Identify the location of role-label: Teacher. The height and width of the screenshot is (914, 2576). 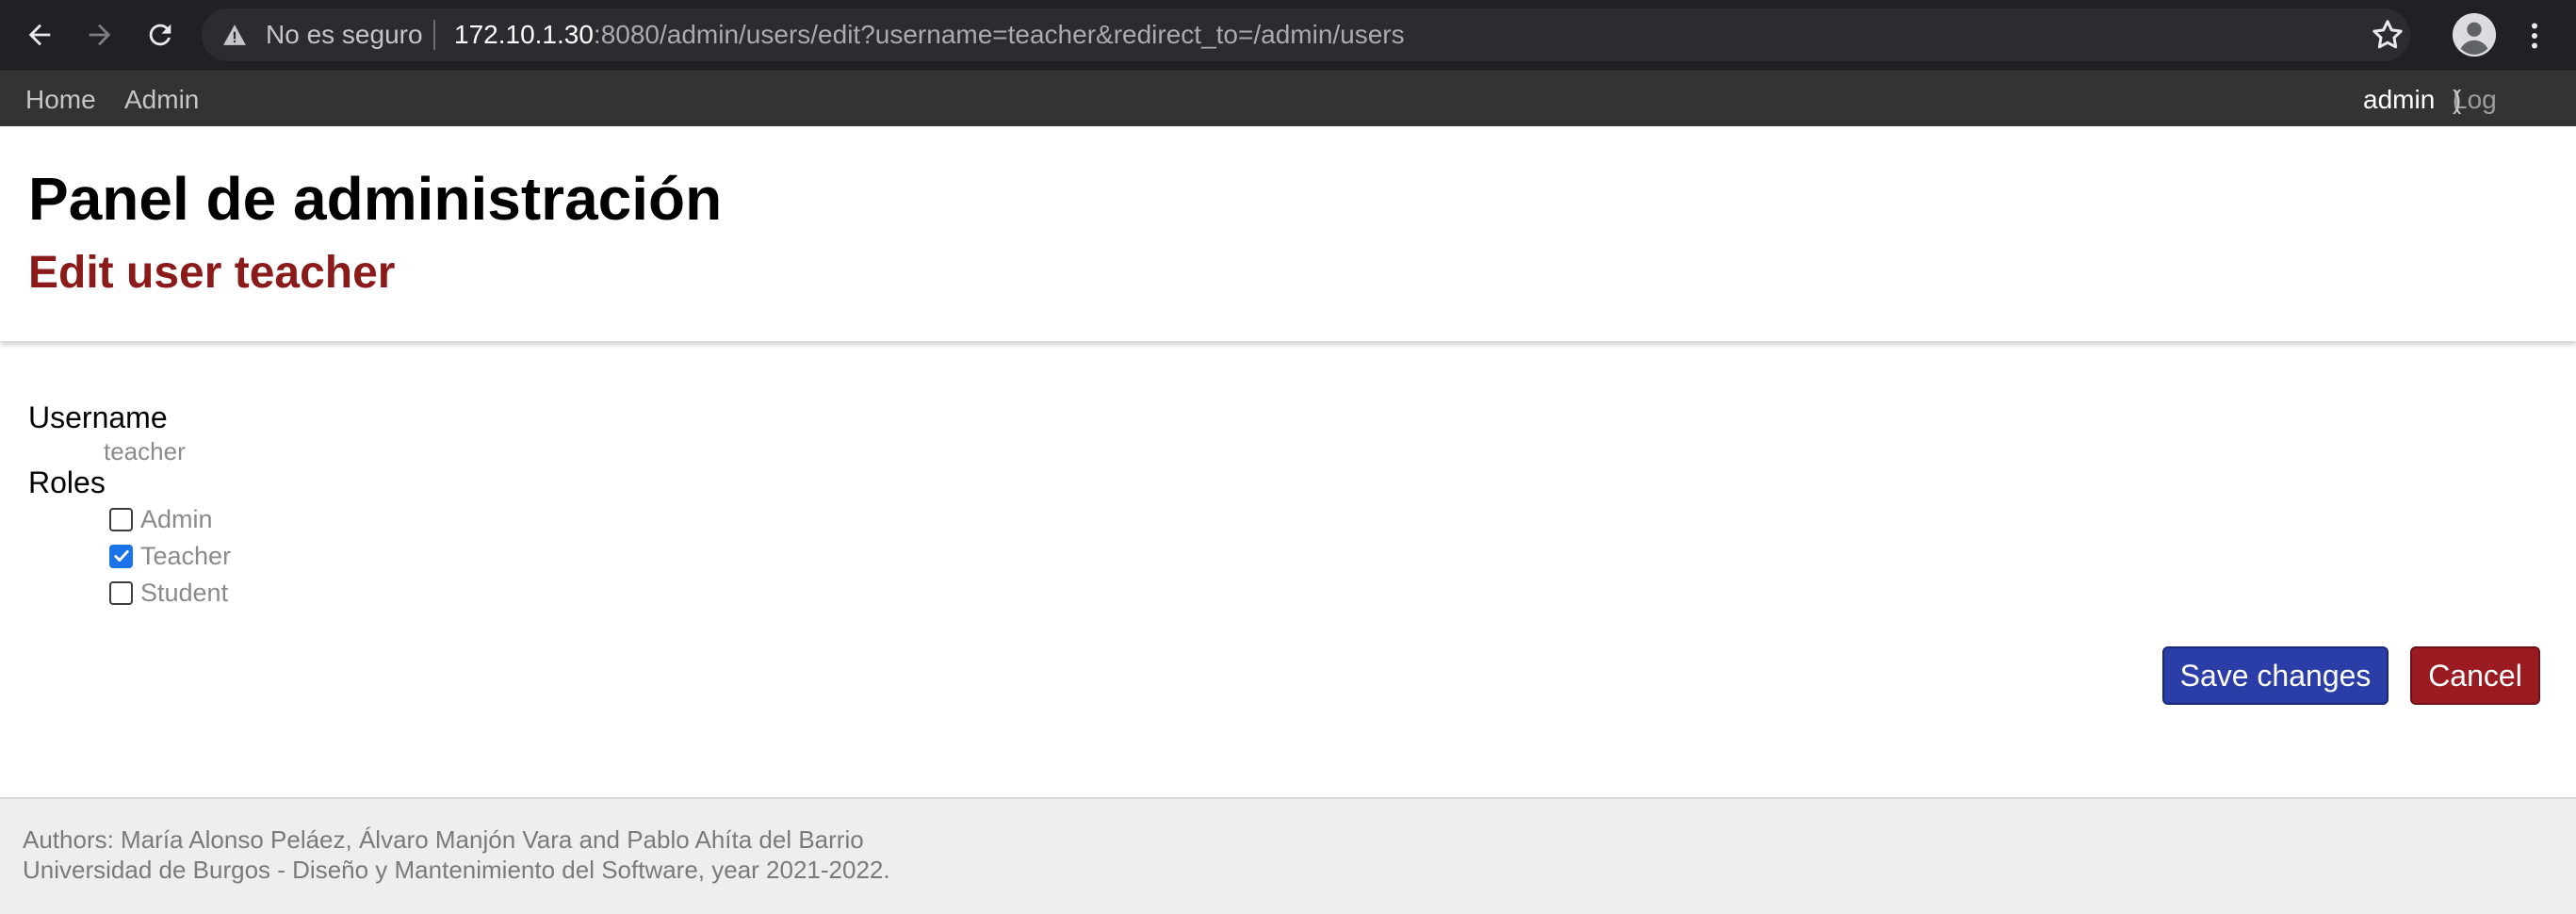
(186, 555).